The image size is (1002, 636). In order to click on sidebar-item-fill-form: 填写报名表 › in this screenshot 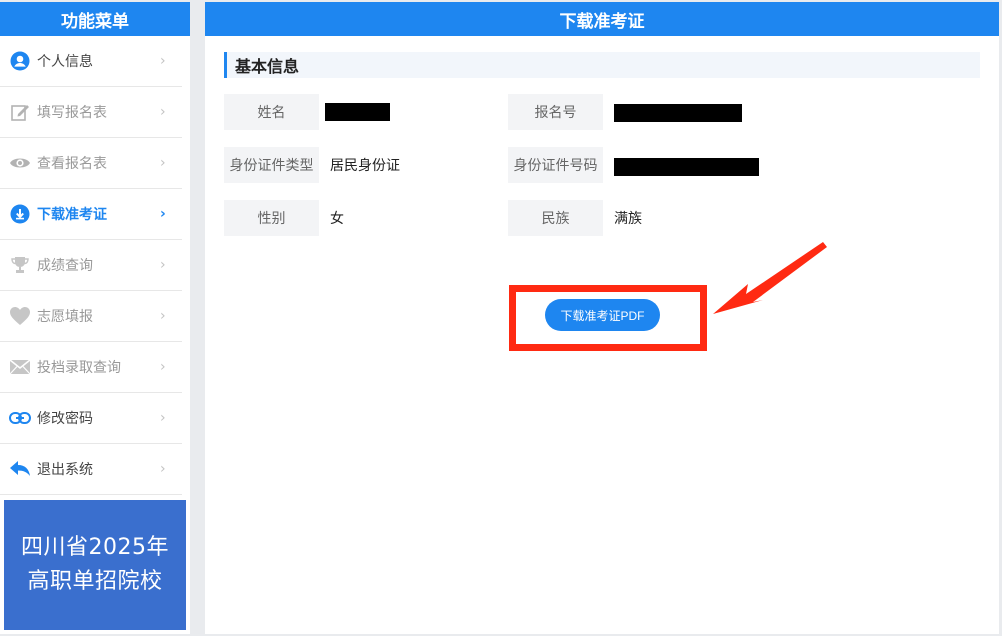, I will do `click(91, 112)`.